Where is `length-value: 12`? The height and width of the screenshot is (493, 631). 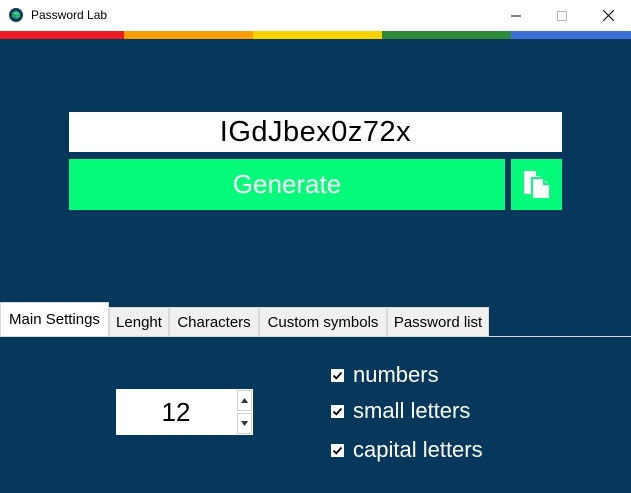 length-value: 12 is located at coordinates (176, 412).